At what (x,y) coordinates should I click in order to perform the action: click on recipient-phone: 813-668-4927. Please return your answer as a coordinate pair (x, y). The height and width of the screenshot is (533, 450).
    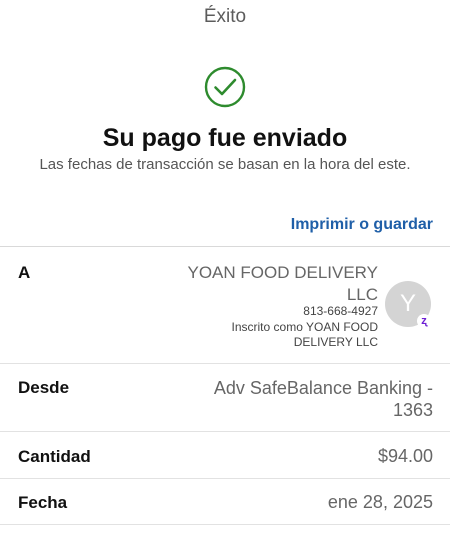
    Looking at the image, I should click on (340, 311).